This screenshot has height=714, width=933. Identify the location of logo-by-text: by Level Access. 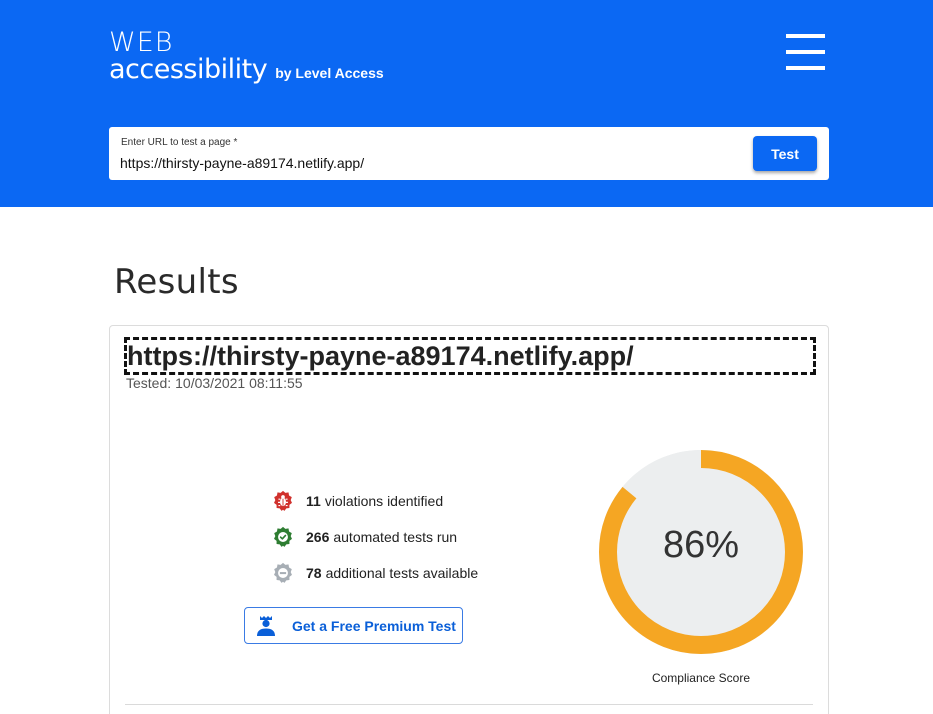
(329, 73).